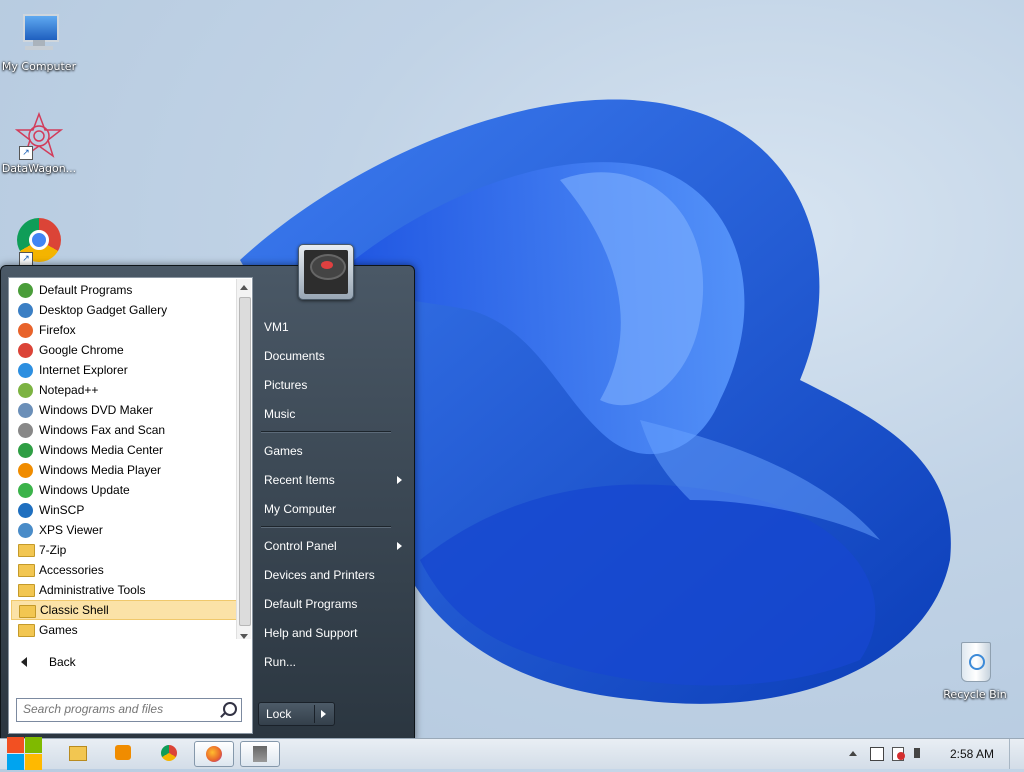 The width and height of the screenshot is (1024, 772). Describe the element at coordinates (331, 604) in the screenshot. I see `default-programs-link: Default Programs` at that location.